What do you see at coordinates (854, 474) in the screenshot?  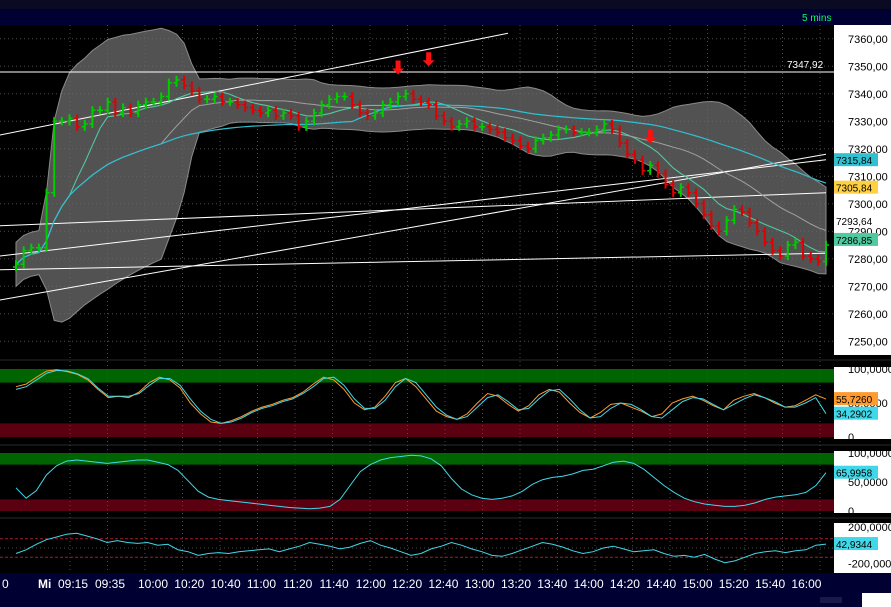 I see `rsi-value-badge-text: 65,9958` at bounding box center [854, 474].